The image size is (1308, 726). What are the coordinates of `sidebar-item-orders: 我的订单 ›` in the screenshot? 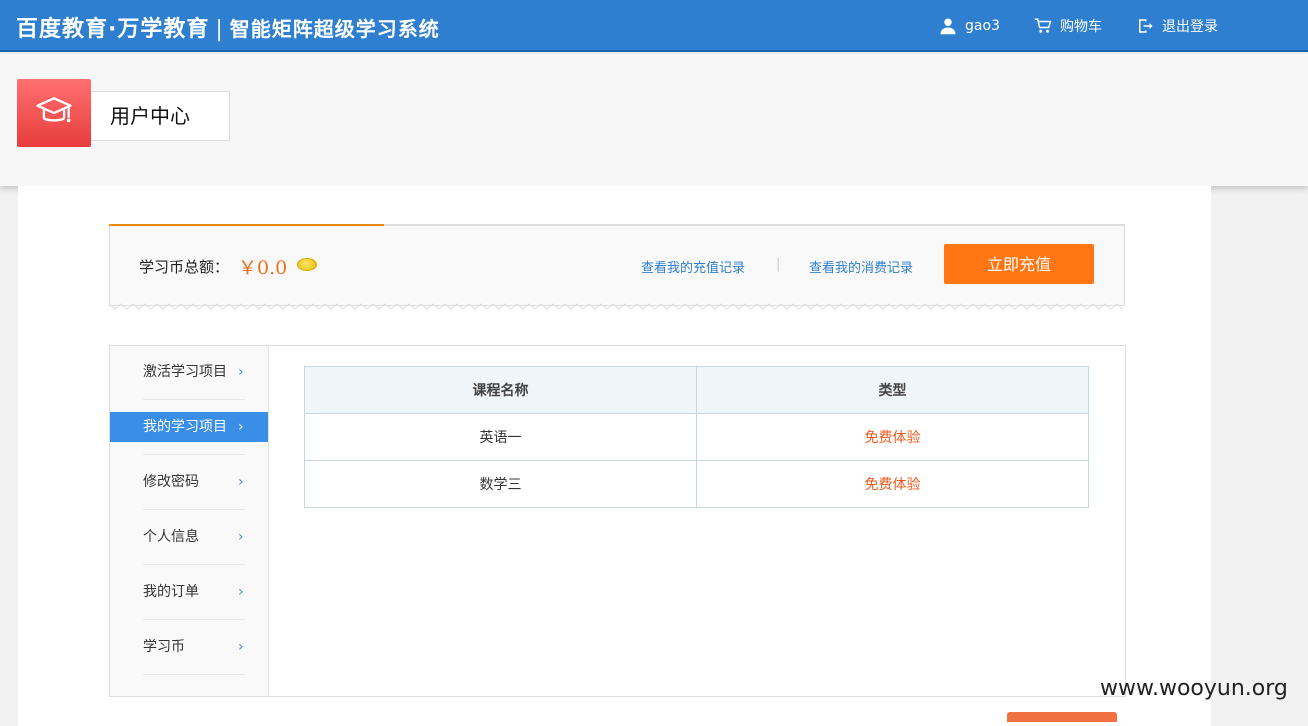 It's located at (189, 593).